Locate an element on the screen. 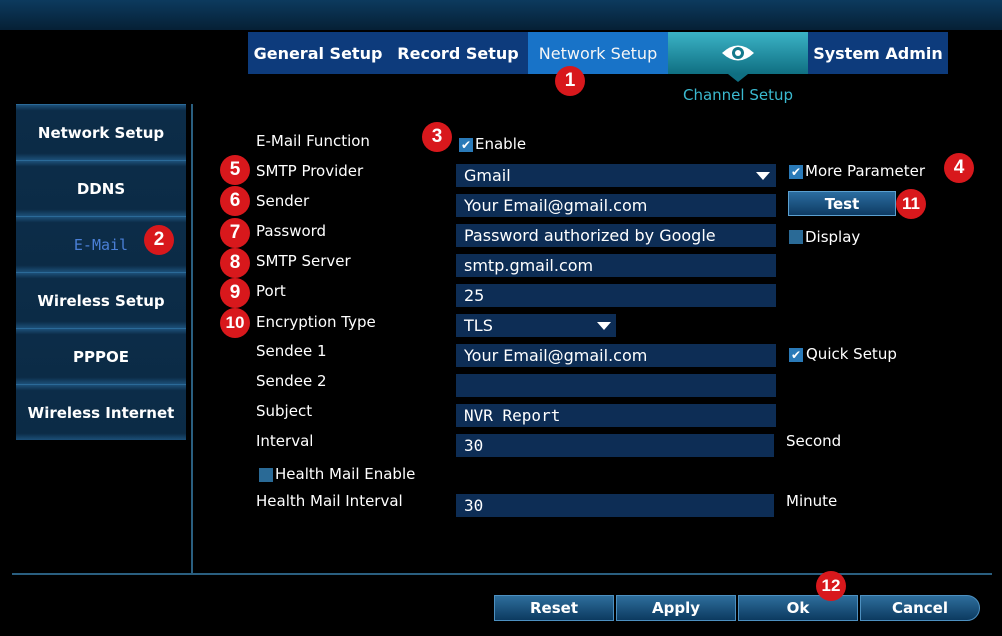 The image size is (1002, 636). health-mail-interval-label: Health Mail Interval is located at coordinates (329, 501).